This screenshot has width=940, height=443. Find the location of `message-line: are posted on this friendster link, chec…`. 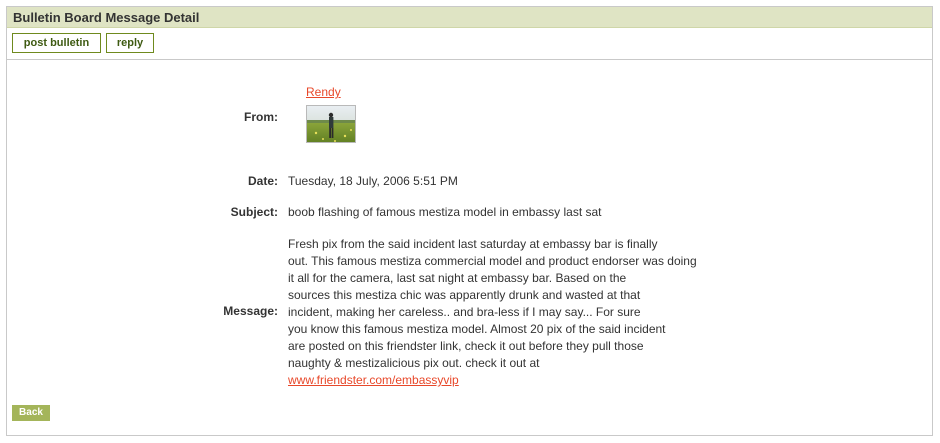

message-line: are posted on this friendster link, chec… is located at coordinates (466, 346).